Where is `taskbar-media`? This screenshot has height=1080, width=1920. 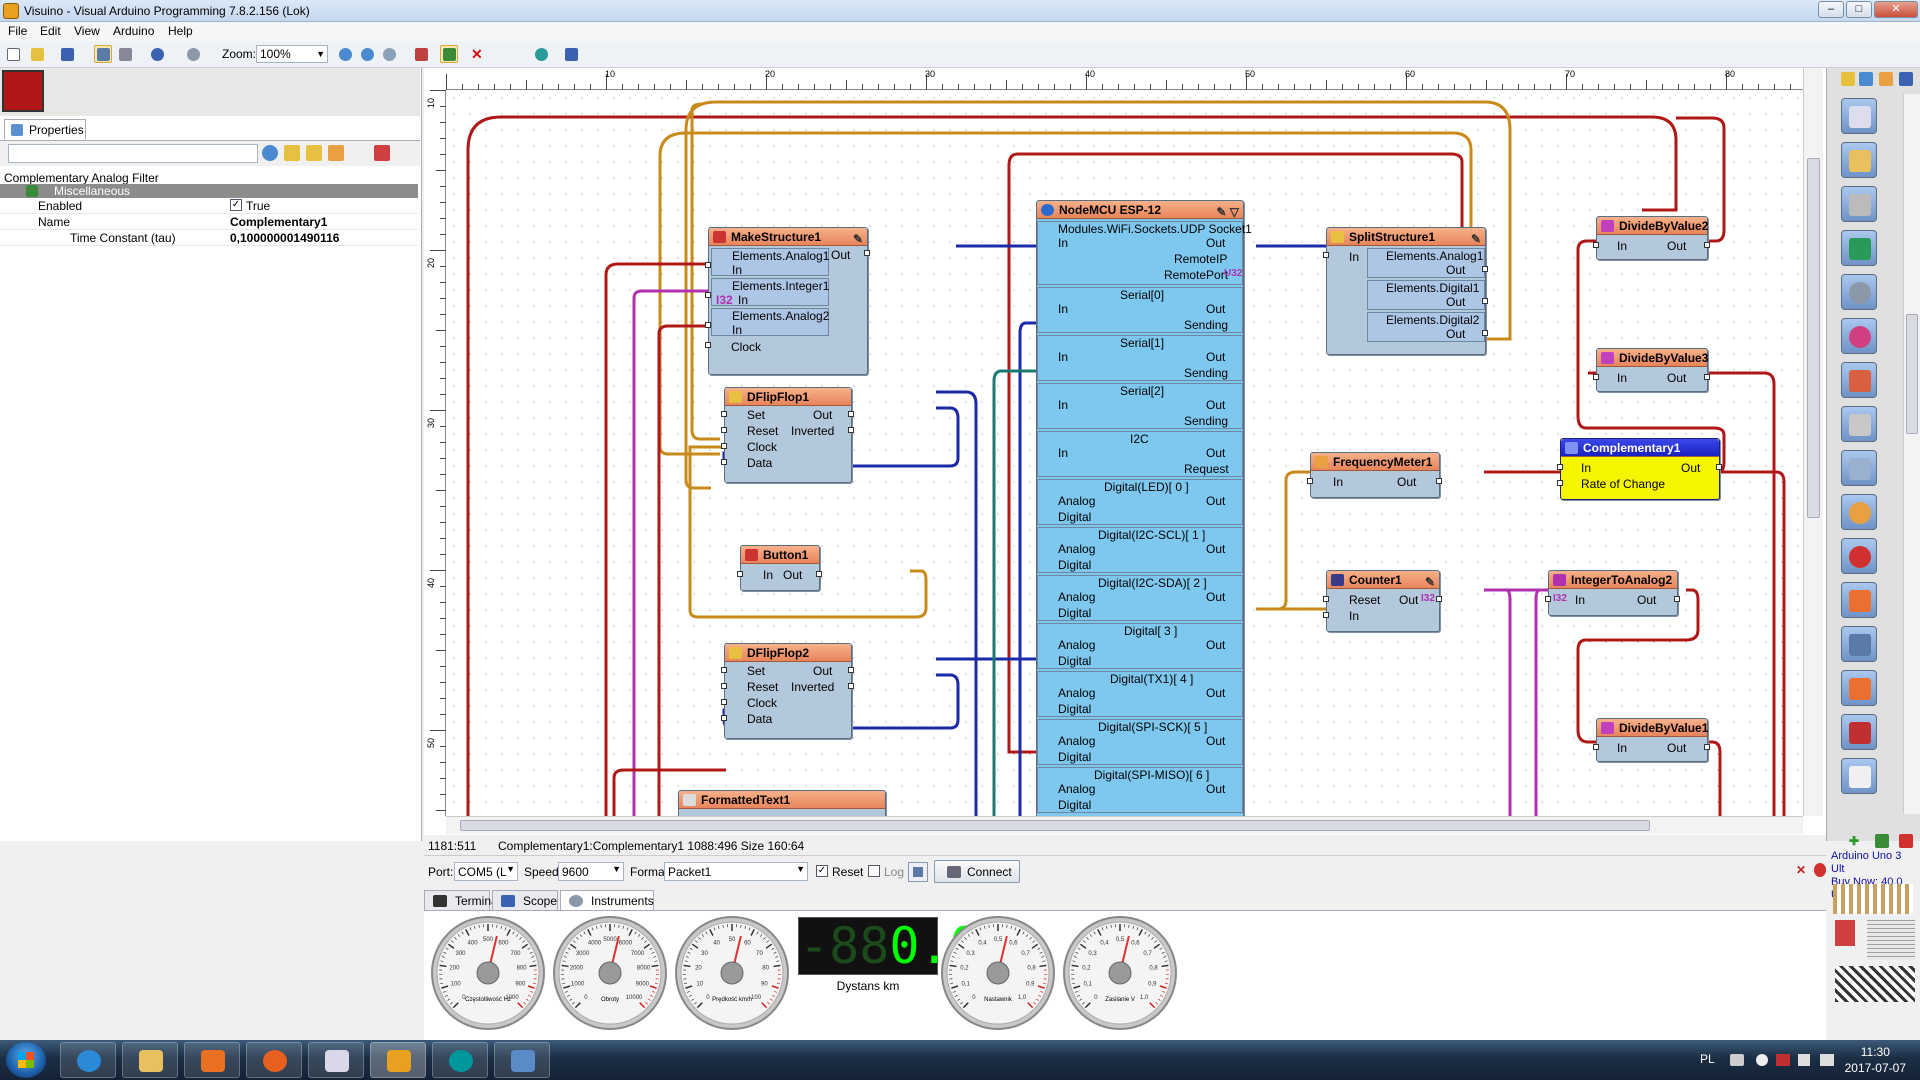
taskbar-media is located at coordinates (212, 1060).